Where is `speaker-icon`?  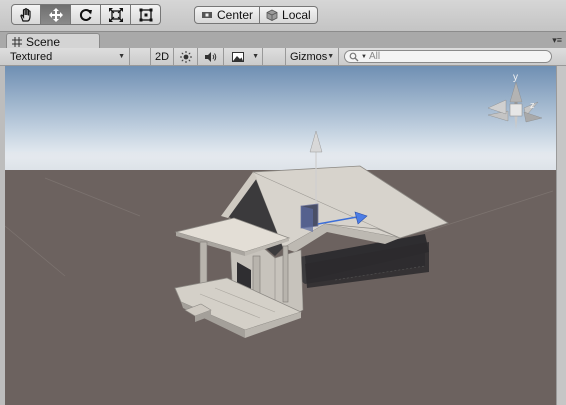 speaker-icon is located at coordinates (210, 56).